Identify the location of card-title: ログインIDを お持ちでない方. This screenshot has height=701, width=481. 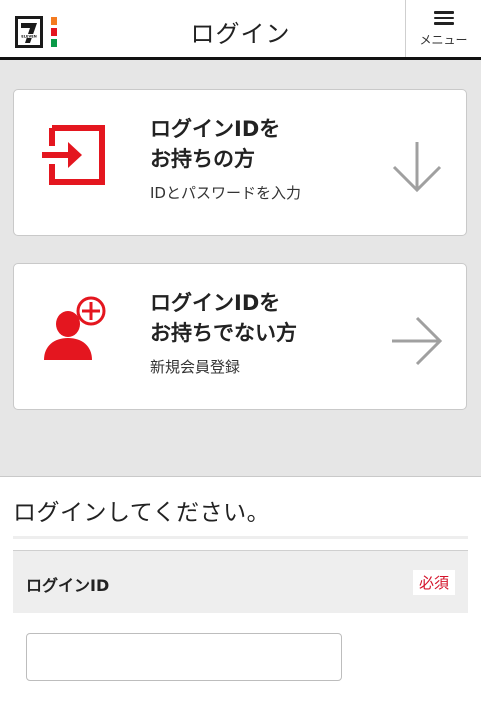
(223, 318).